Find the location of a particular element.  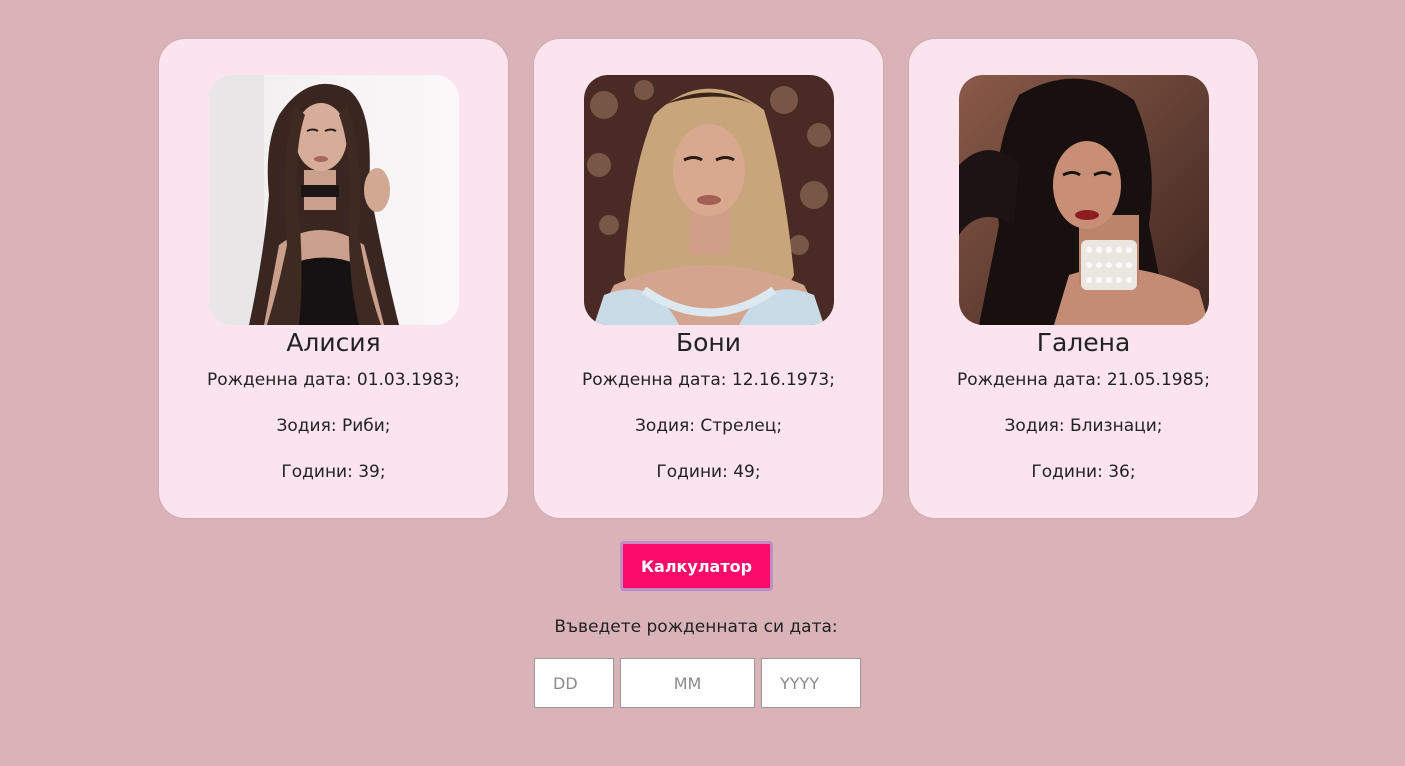

birthdate-inputs is located at coordinates (697, 683).